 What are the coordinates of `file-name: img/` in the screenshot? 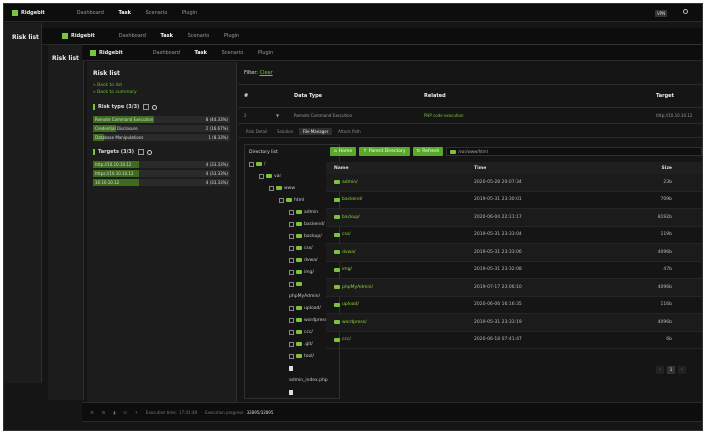 It's located at (347, 269).